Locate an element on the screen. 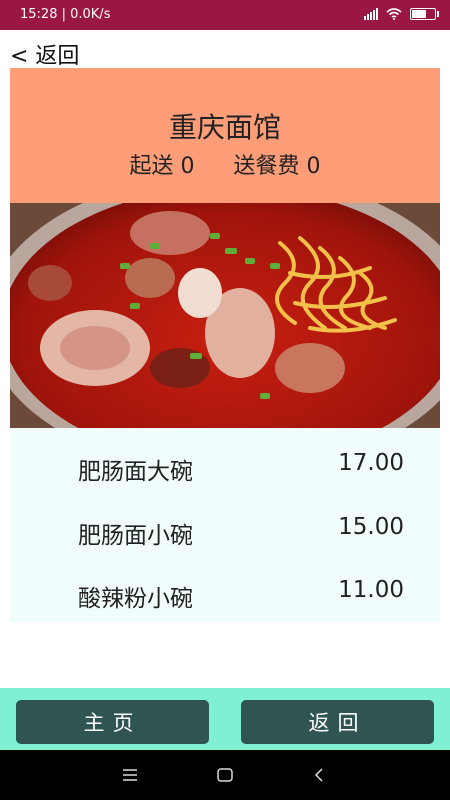 This screenshot has height=800, width=450. menu-nav-icon is located at coordinates (130, 775).